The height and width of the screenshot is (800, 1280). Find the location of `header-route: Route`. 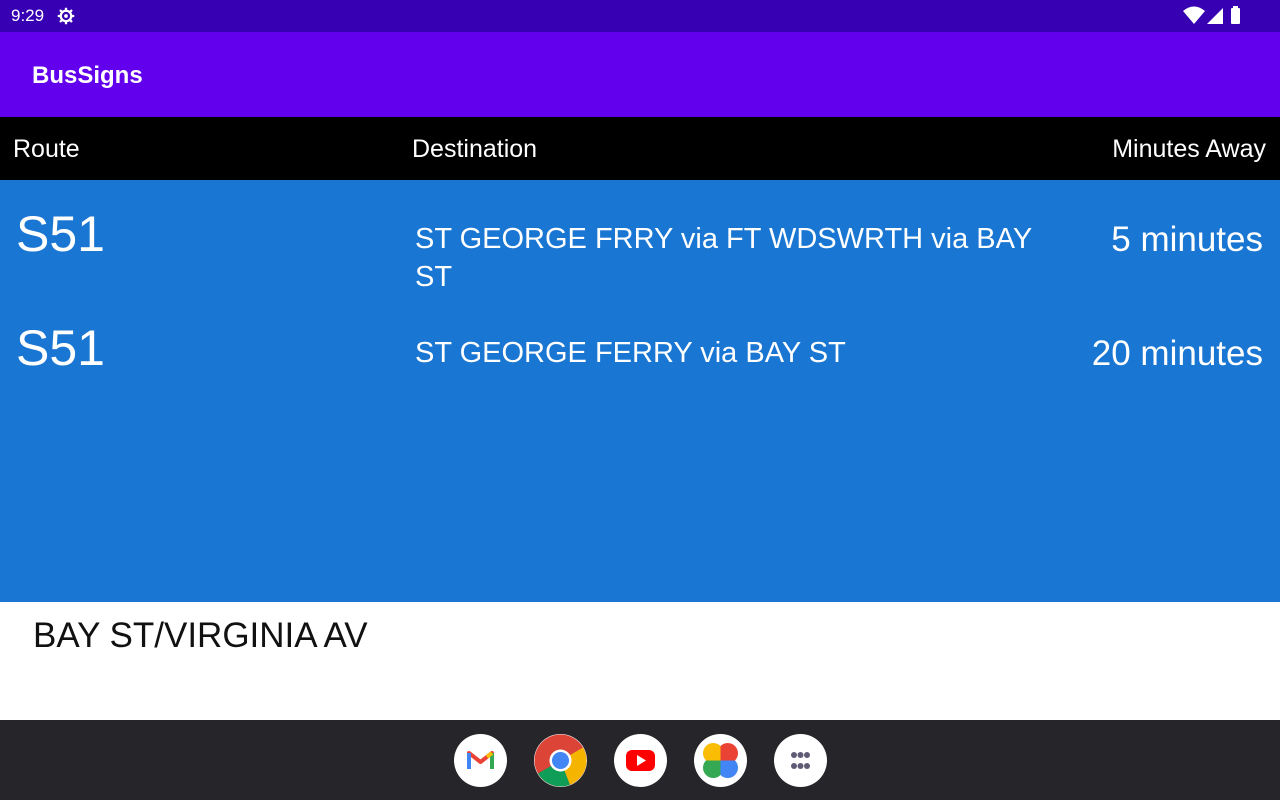

header-route: Route is located at coordinates (46, 149).